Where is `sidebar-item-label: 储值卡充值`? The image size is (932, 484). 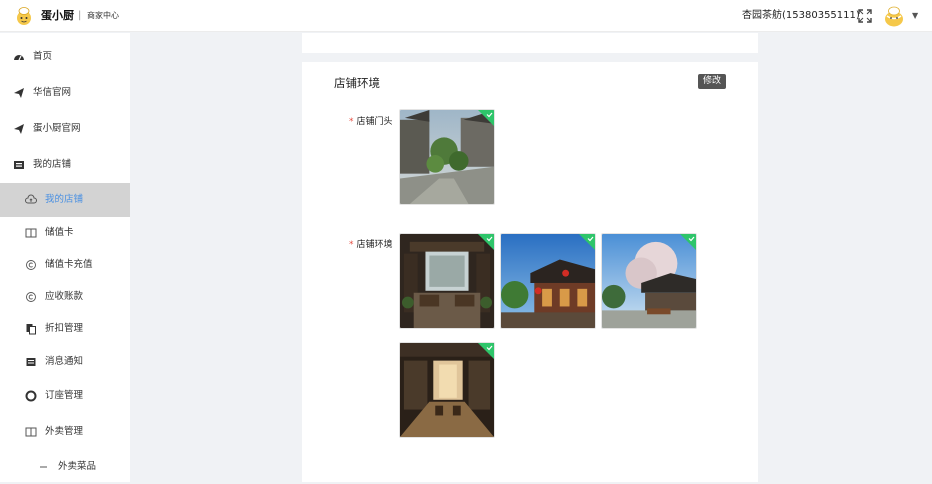 sidebar-item-label: 储值卡充值 is located at coordinates (69, 264).